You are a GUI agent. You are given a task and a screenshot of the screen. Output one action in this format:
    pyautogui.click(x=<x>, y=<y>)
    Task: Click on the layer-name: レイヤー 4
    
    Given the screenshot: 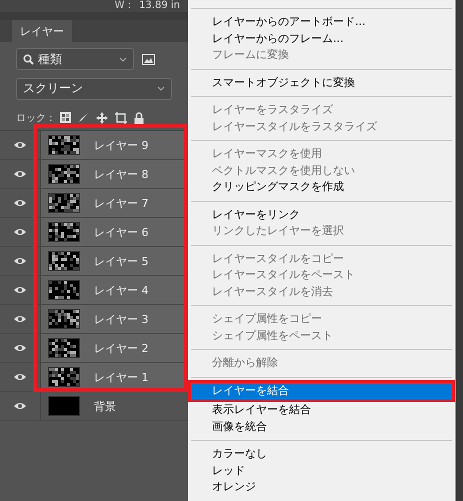 What is the action you would take?
    pyautogui.click(x=121, y=290)
    